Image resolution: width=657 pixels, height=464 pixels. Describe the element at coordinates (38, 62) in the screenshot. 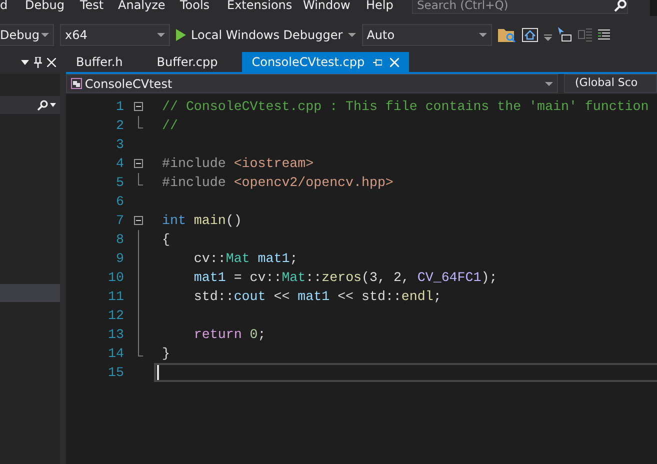

I see `pin-icon` at that location.